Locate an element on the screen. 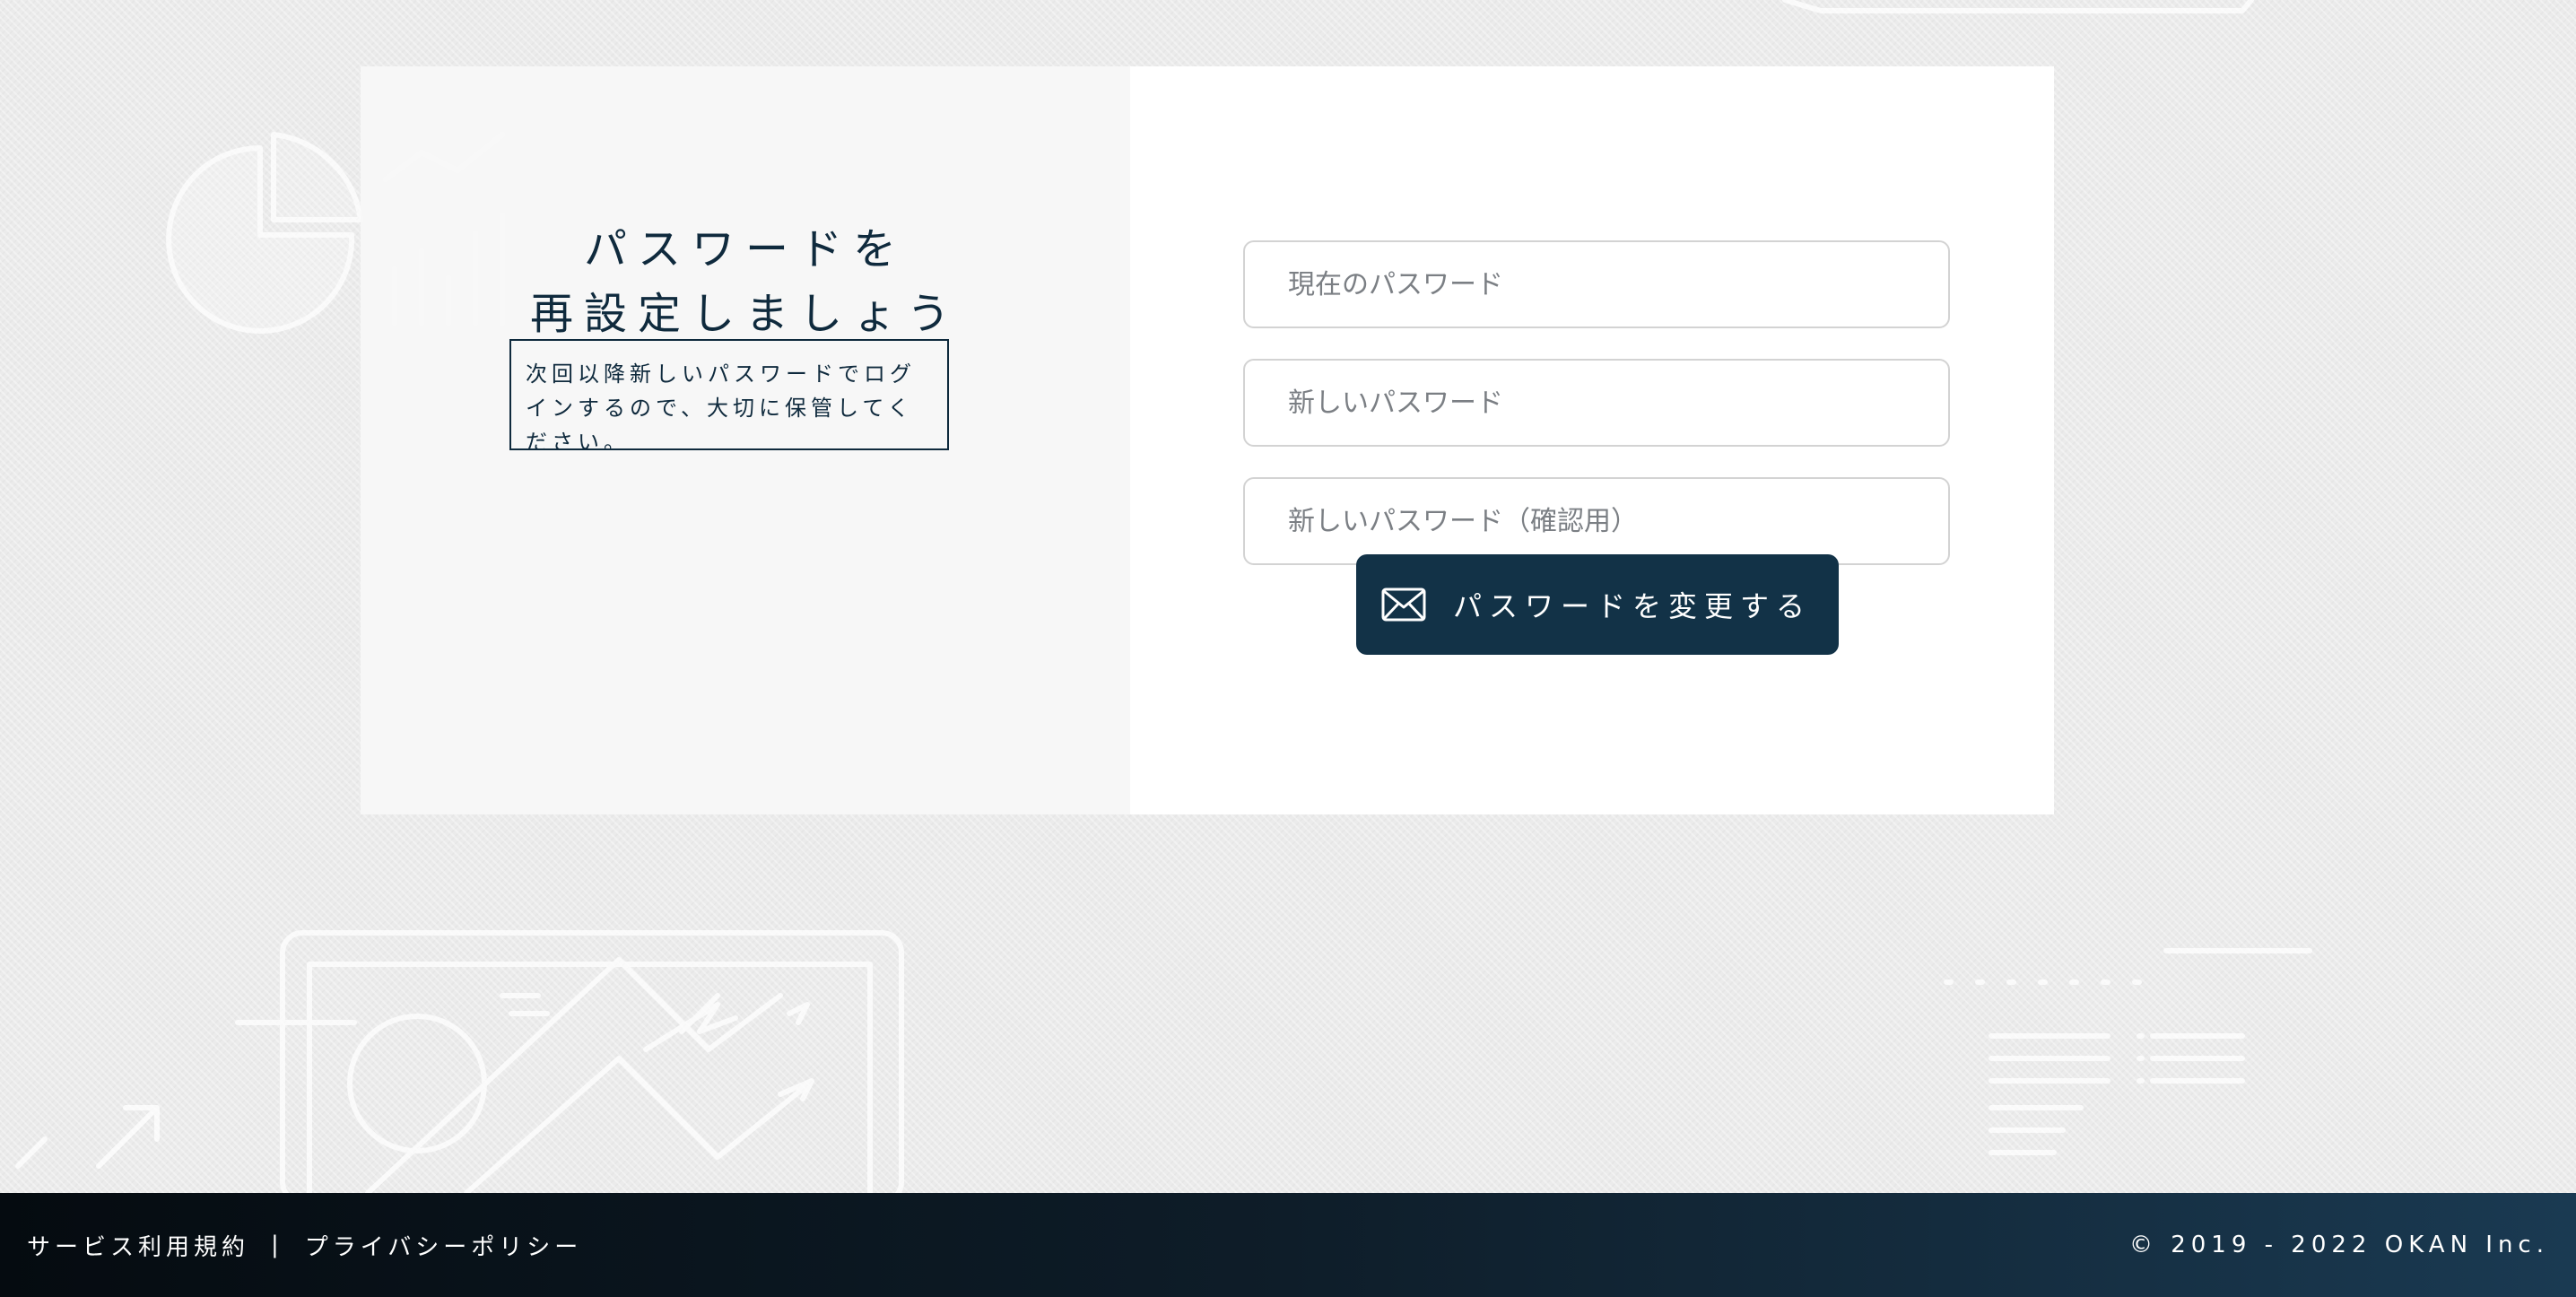  confirm-password-input is located at coordinates (1596, 521).